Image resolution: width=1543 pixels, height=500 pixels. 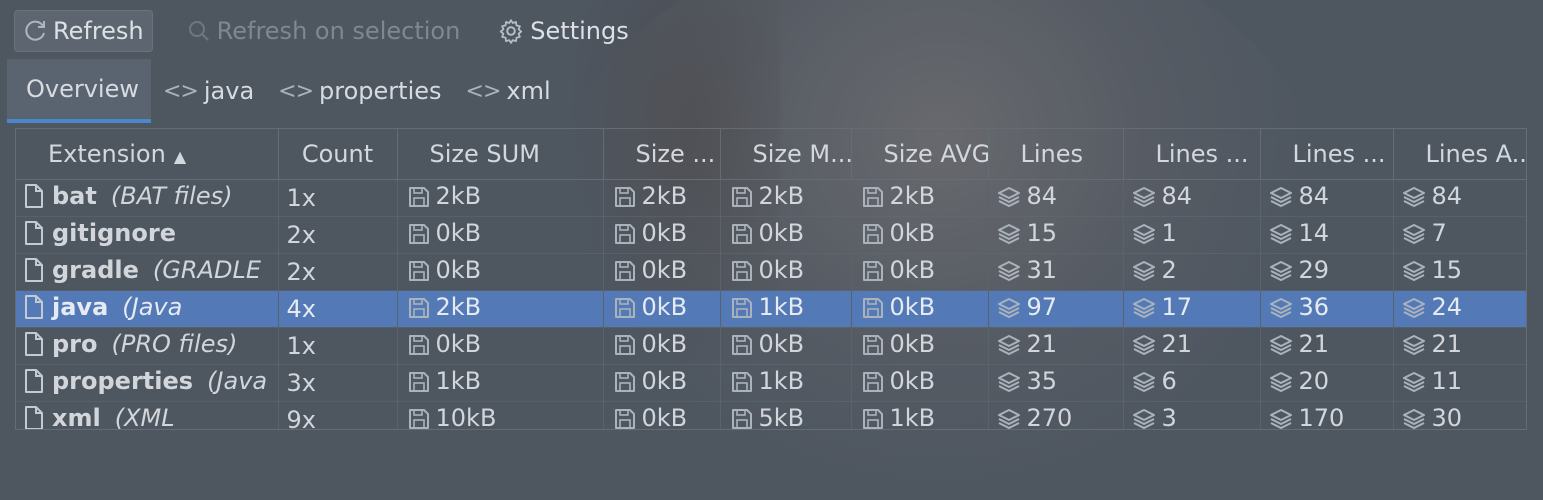 I want to click on lines-min-cell-value: 2, so click(x=1169, y=270).